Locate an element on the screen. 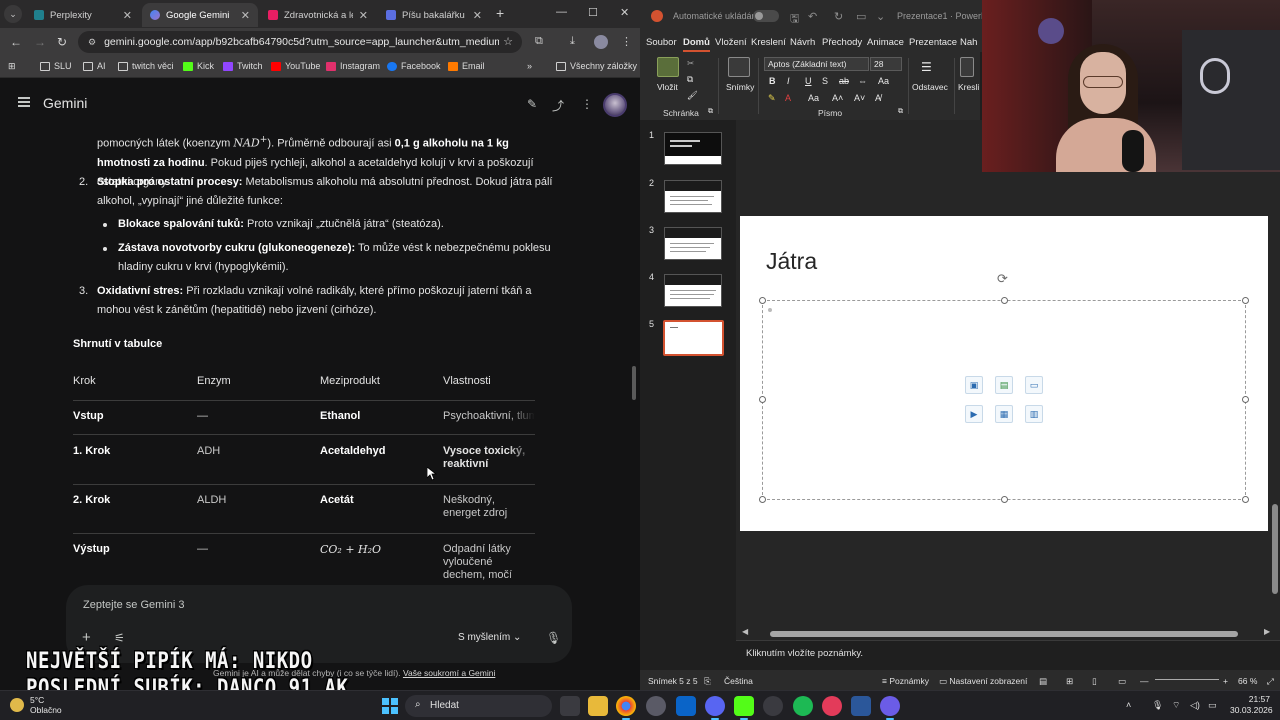 The width and height of the screenshot is (1280, 720). tab-pisu-bakalarku: Píšu bakalářku na t ✕ is located at coordinates (434, 15).